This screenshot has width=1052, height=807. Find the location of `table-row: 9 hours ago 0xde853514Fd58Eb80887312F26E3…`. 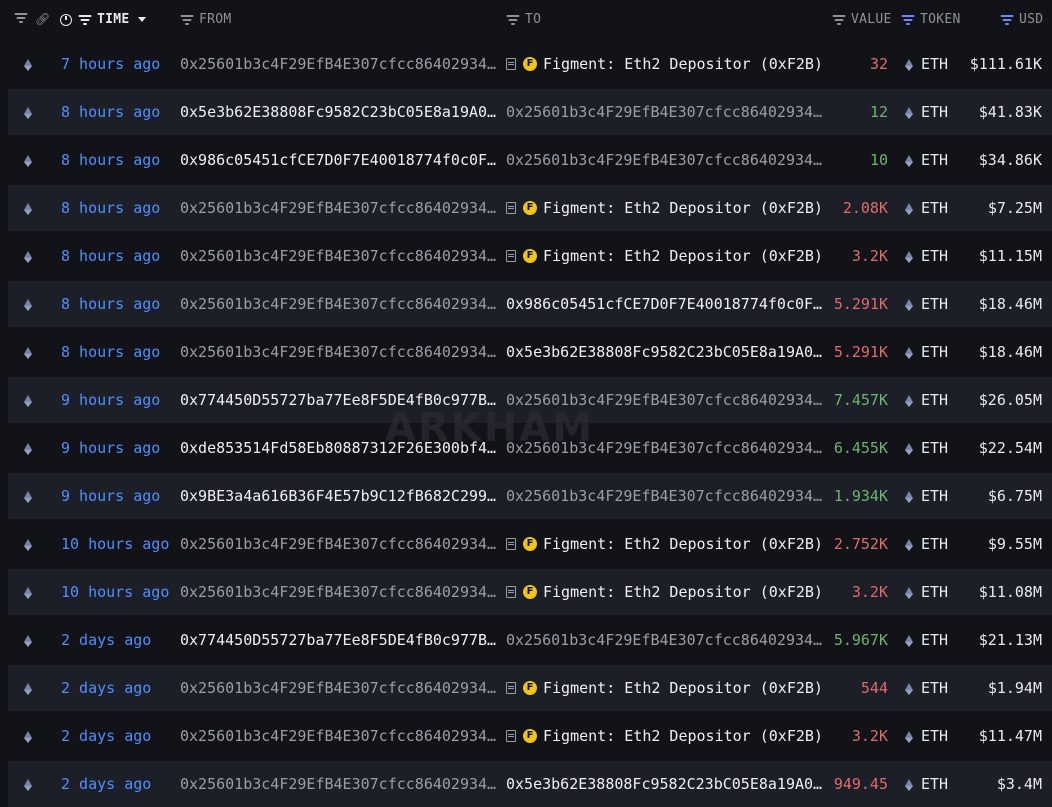

table-row: 9 hours ago 0xde853514Fd58Eb80887312F26E3… is located at coordinates (530, 448).